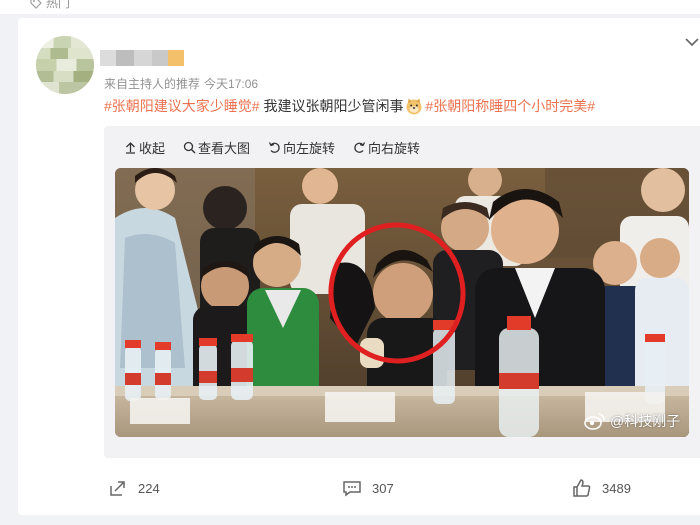 The image size is (700, 525). What do you see at coordinates (582, 488) in the screenshot?
I see `thumbs-up-icon` at bounding box center [582, 488].